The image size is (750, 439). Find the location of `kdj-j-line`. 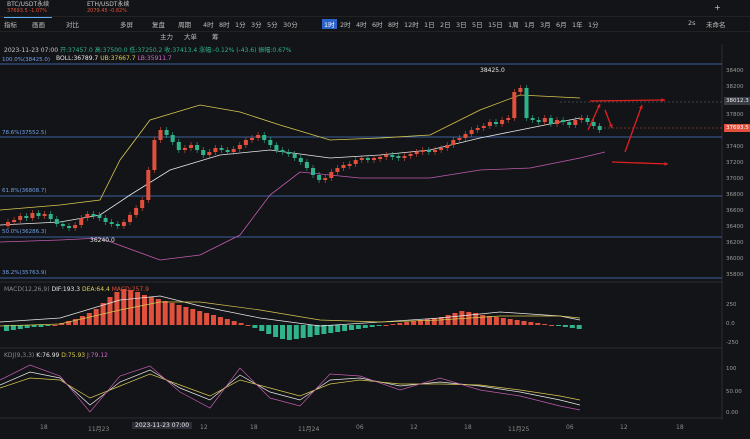

kdj-j-line is located at coordinates (290, 388).